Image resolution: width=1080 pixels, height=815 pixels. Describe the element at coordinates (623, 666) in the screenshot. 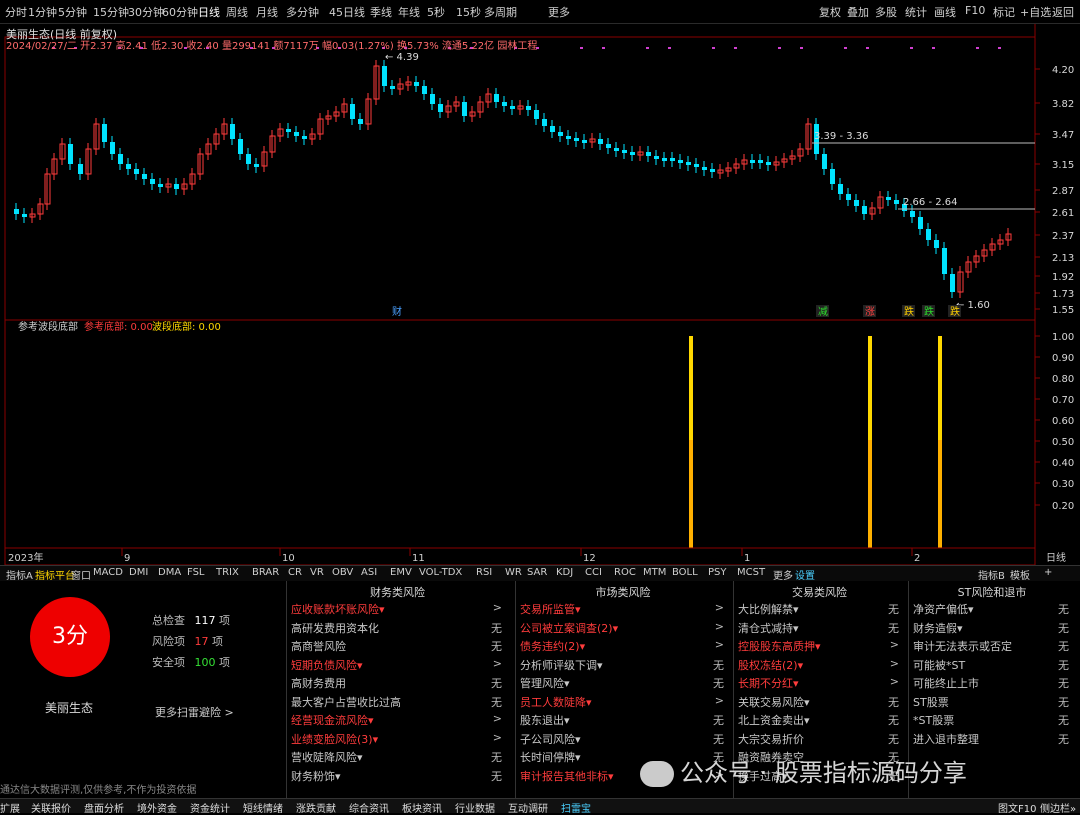

I see `risk-item: 分析师评级下调▾ 无` at that location.